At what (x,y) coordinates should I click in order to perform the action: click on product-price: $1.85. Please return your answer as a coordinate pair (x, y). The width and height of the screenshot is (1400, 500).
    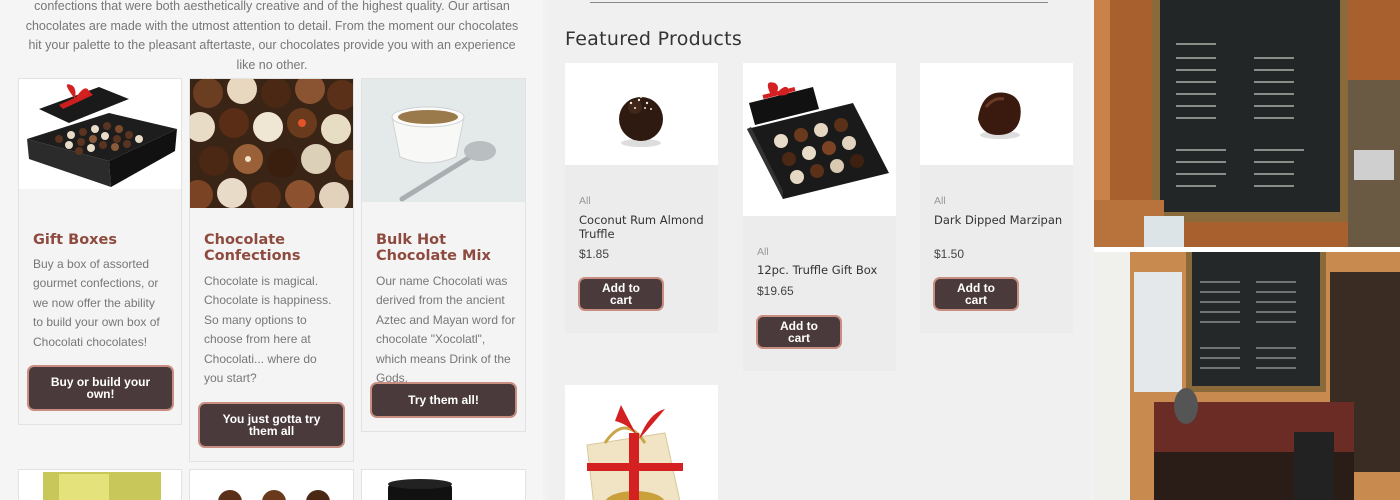
    Looking at the image, I should click on (594, 254).